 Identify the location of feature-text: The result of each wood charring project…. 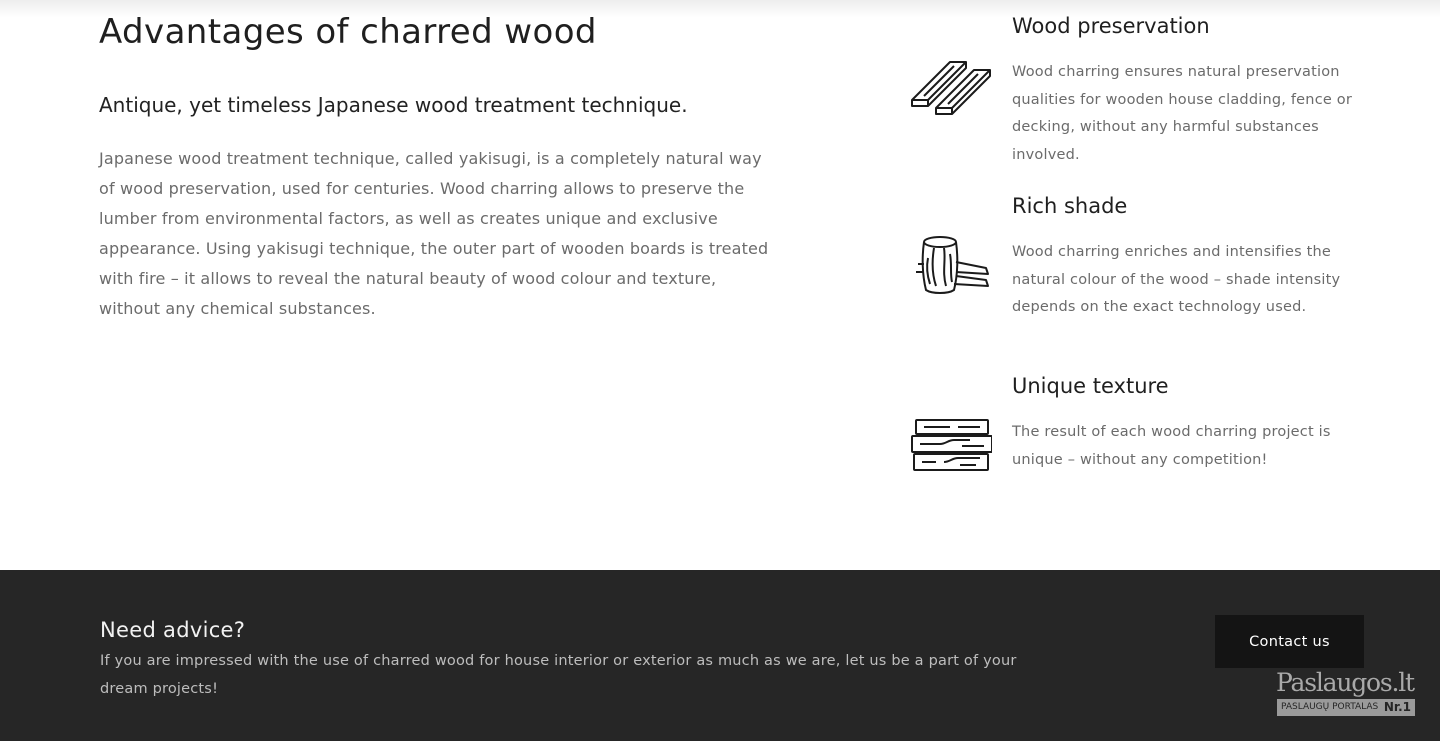
(1171, 446).